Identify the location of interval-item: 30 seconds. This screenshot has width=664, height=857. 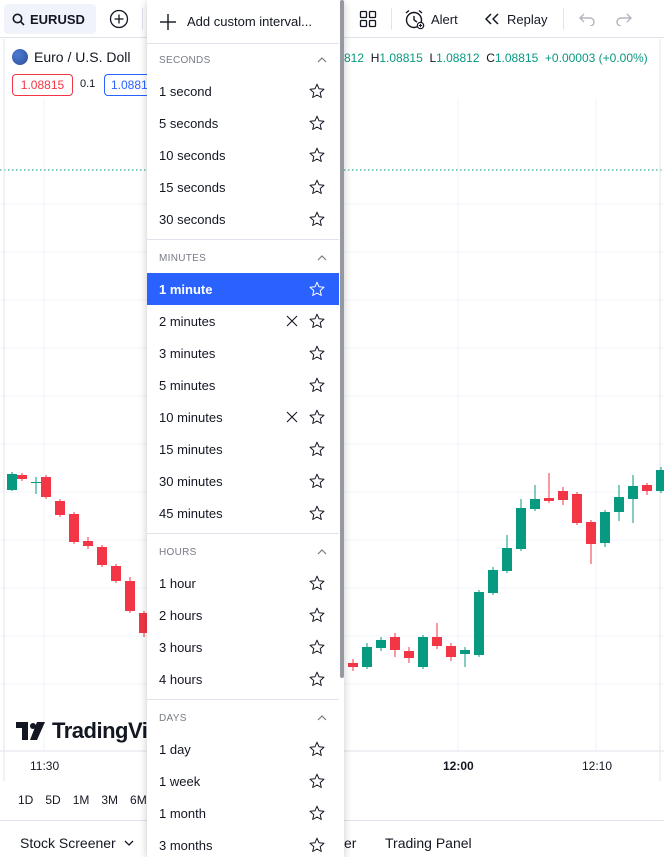
(243, 219).